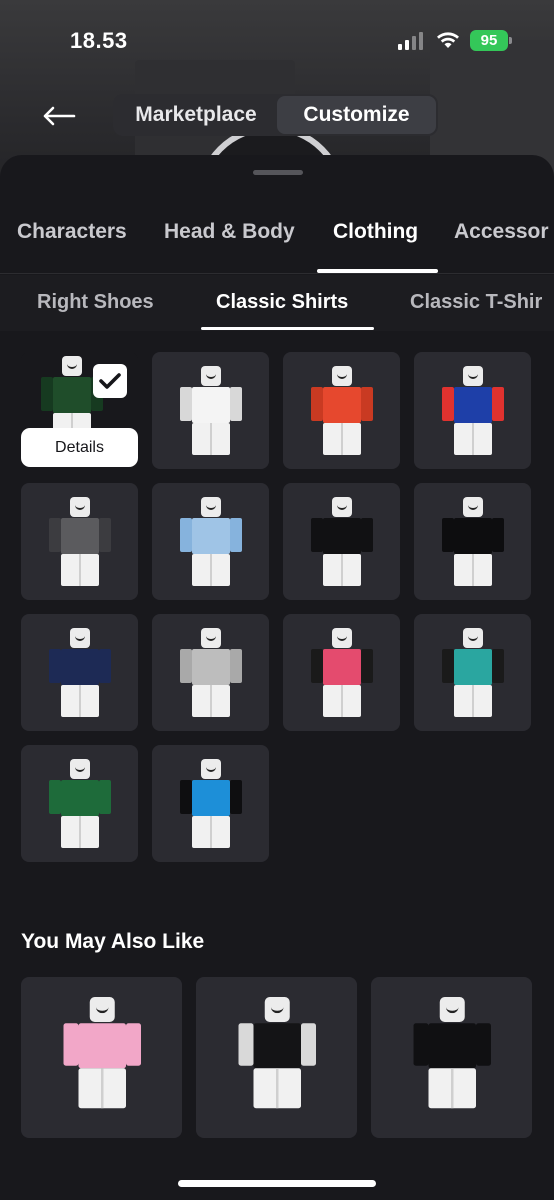 This screenshot has height=1200, width=554. I want to click on battery-level: 95, so click(489, 40).